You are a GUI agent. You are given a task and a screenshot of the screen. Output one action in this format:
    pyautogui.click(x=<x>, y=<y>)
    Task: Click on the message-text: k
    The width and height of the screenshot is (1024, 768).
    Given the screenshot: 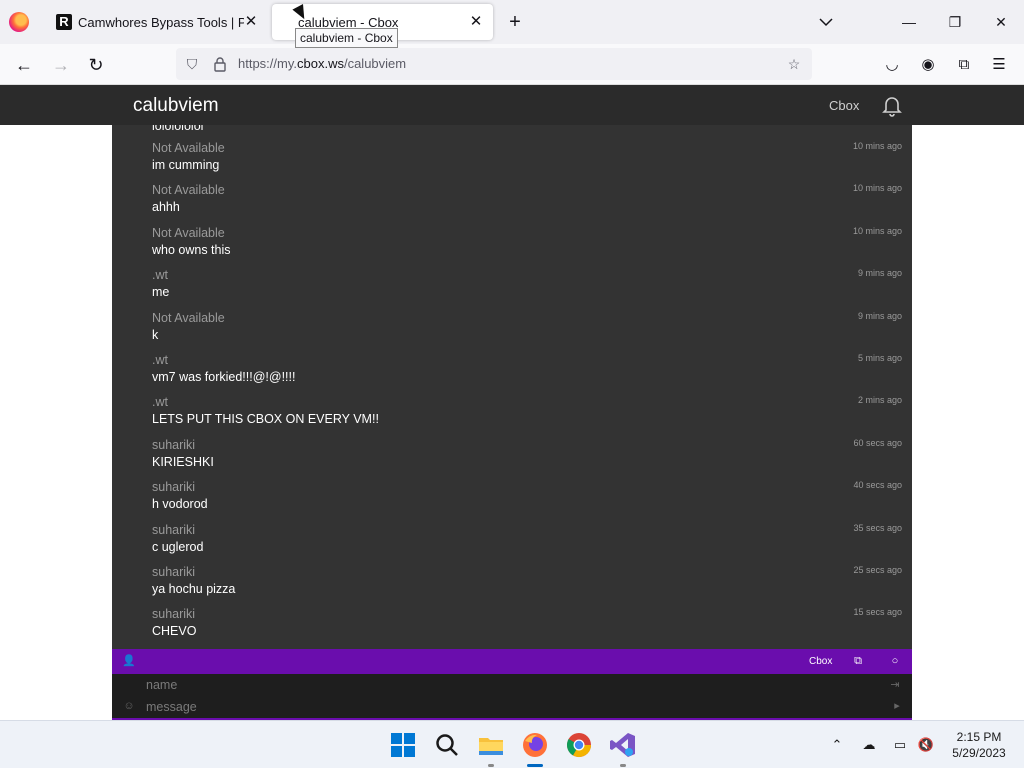 What is the action you would take?
    pyautogui.click(x=155, y=335)
    